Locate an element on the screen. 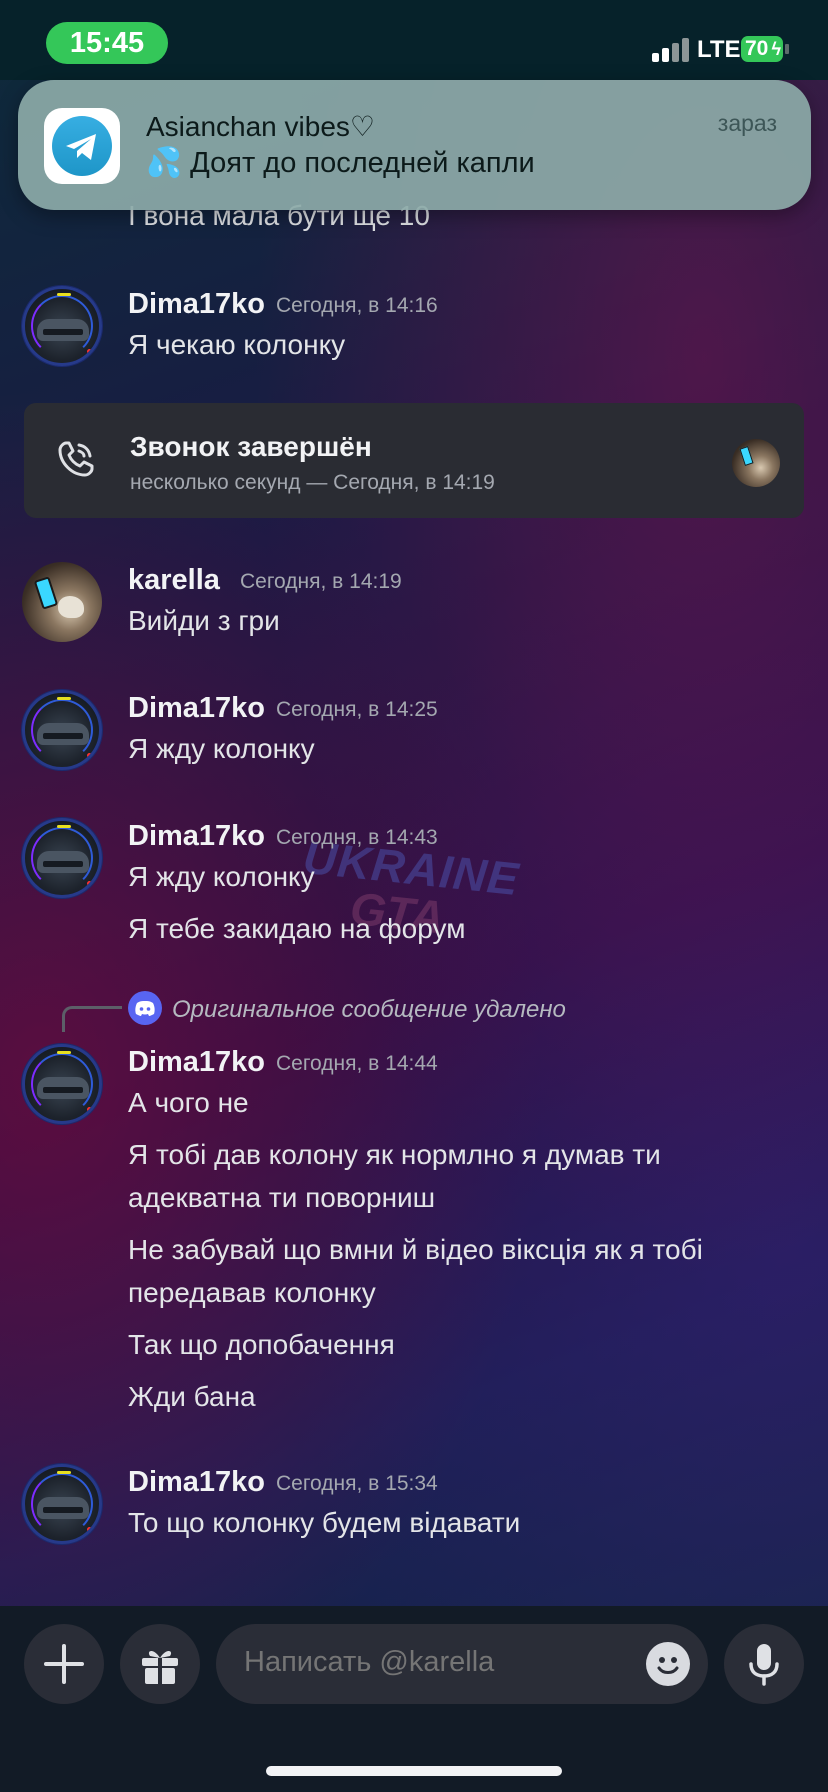 This screenshot has height=1792, width=828. smiley-icon is located at coordinates (668, 1665).